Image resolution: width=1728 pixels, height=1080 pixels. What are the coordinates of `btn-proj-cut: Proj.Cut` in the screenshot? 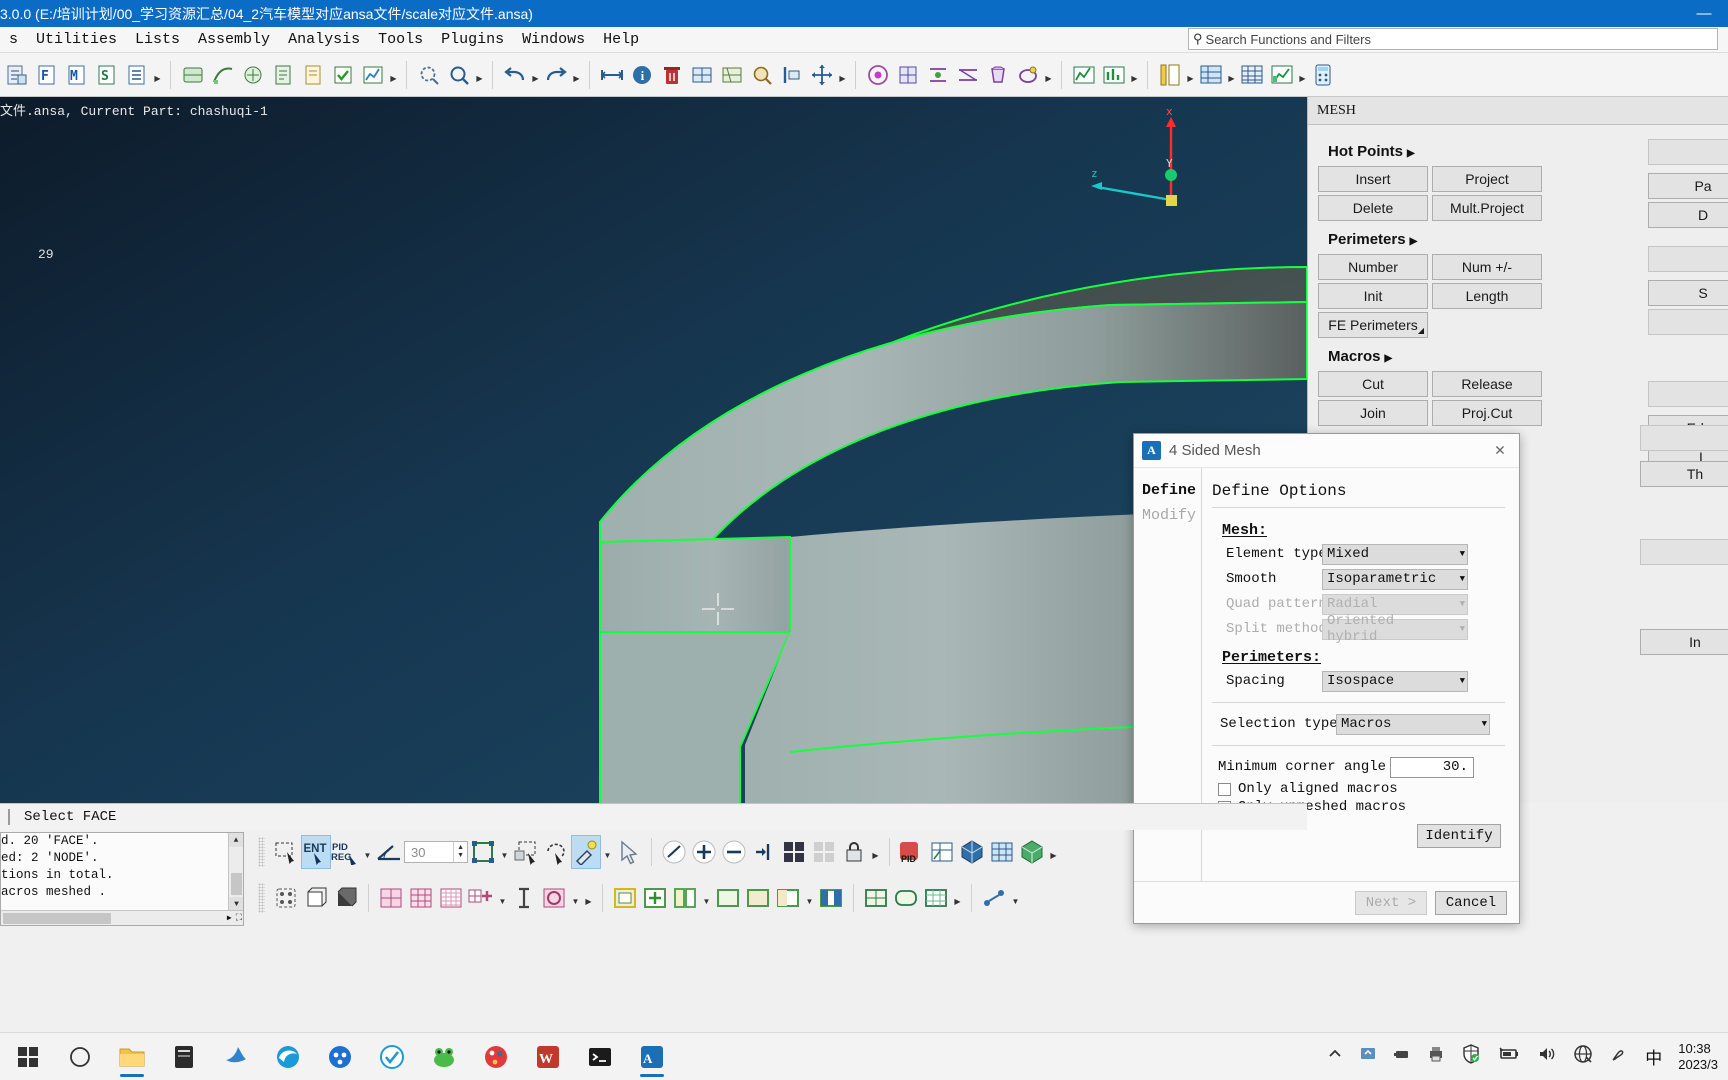 It's located at (1487, 413).